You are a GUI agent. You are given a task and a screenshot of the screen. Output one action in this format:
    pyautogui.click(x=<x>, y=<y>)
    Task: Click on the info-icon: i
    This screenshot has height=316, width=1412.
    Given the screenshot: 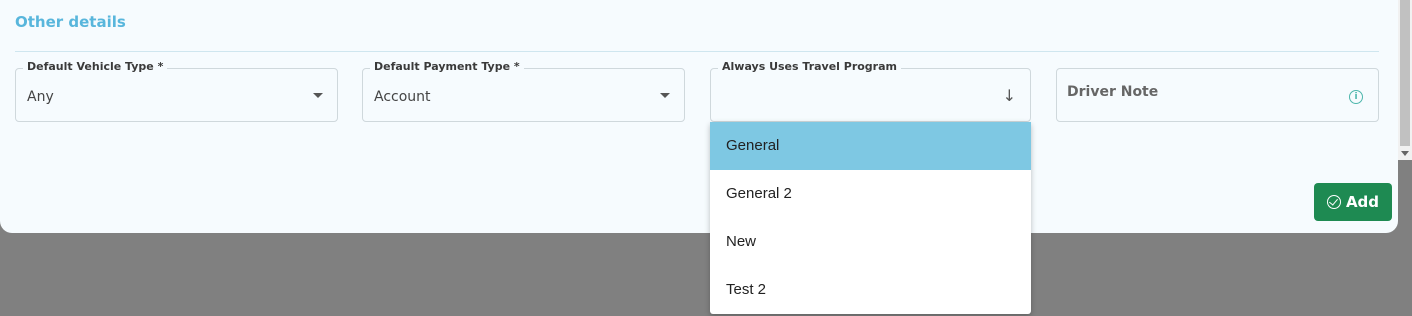 What is the action you would take?
    pyautogui.click(x=1356, y=97)
    